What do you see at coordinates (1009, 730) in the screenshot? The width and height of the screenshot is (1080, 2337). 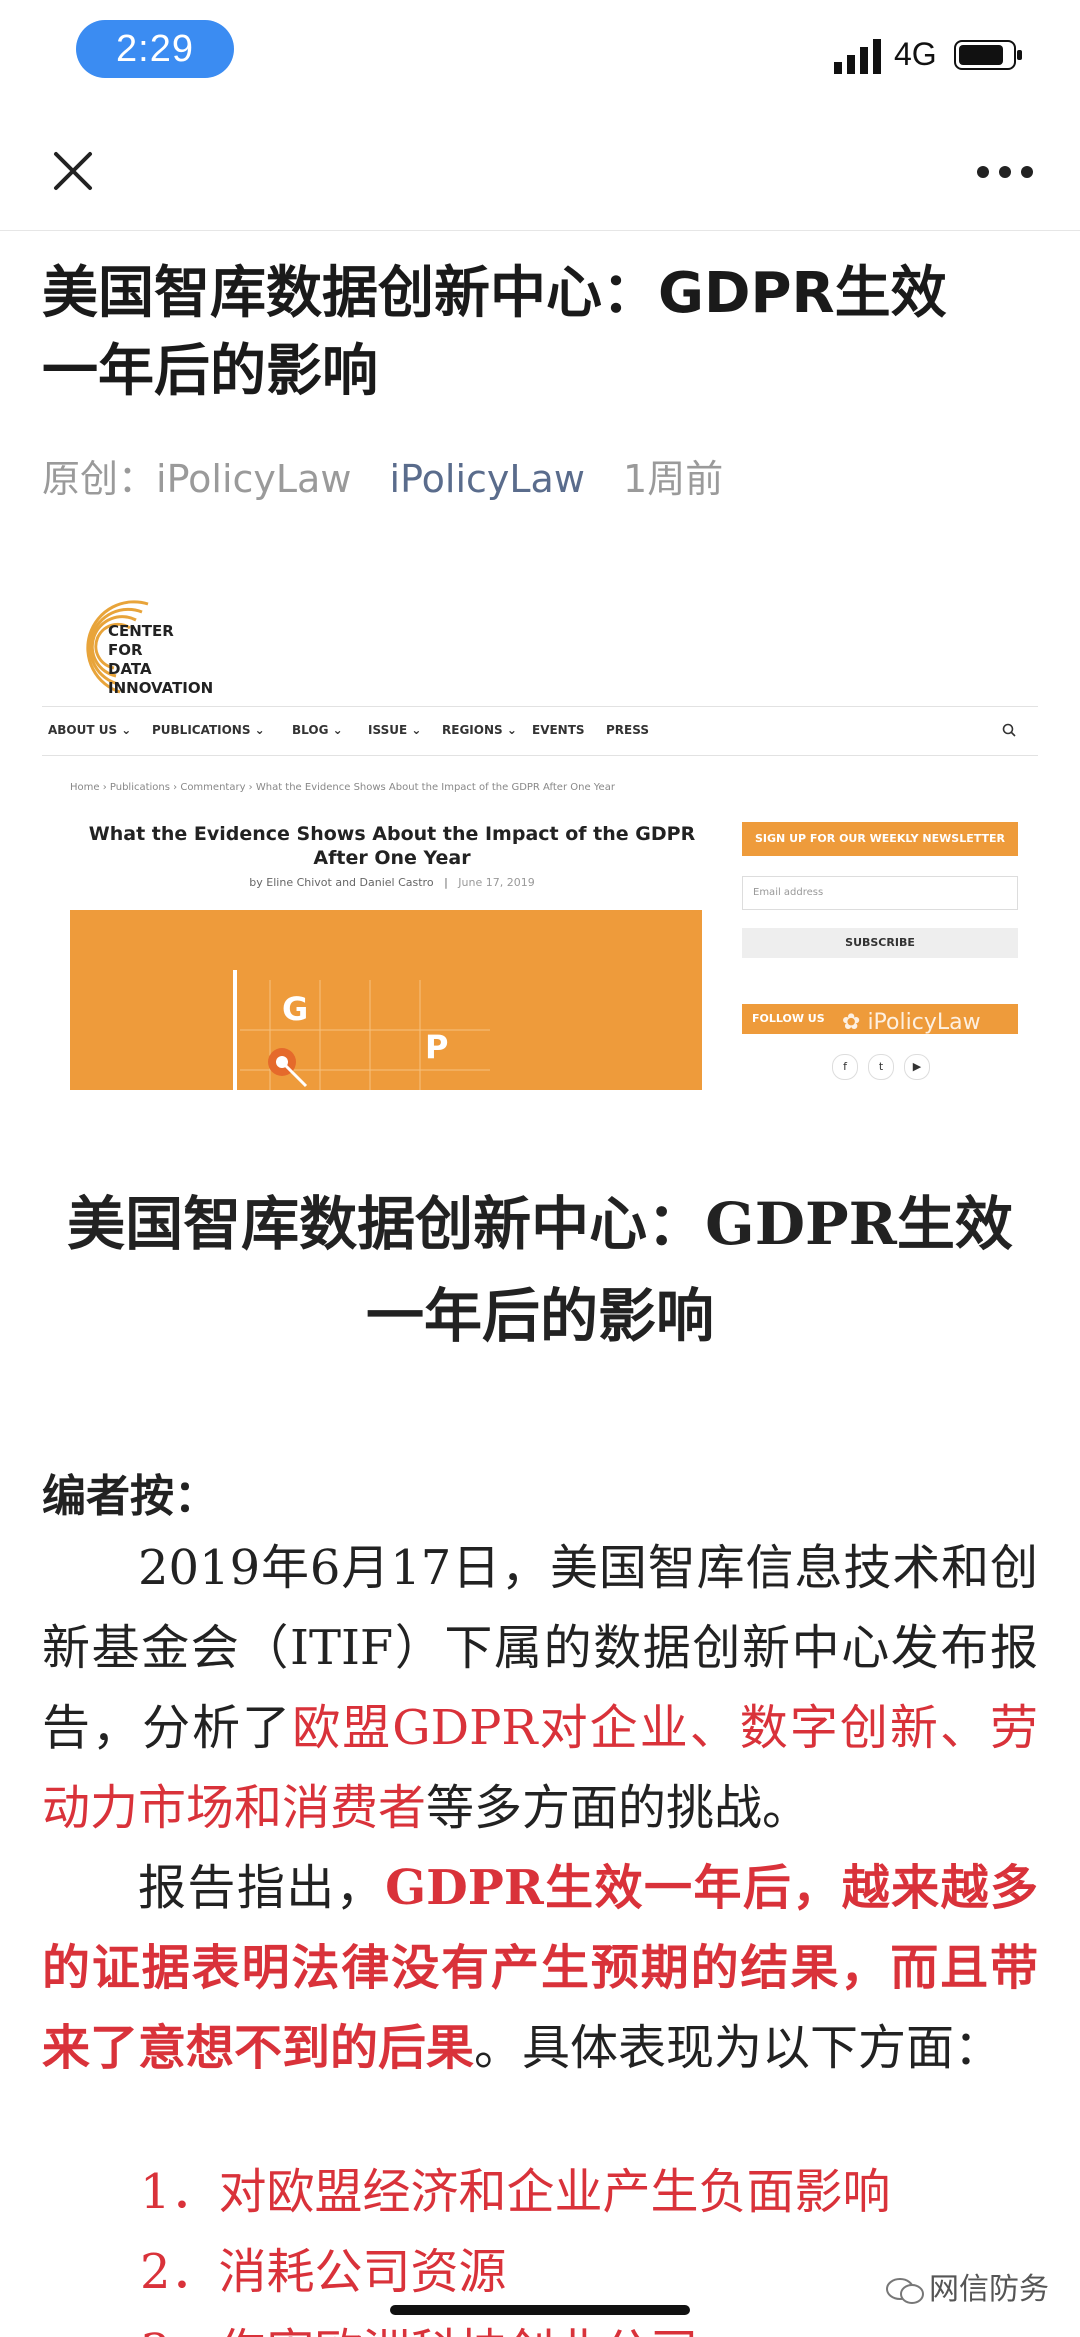 I see `search-icon` at bounding box center [1009, 730].